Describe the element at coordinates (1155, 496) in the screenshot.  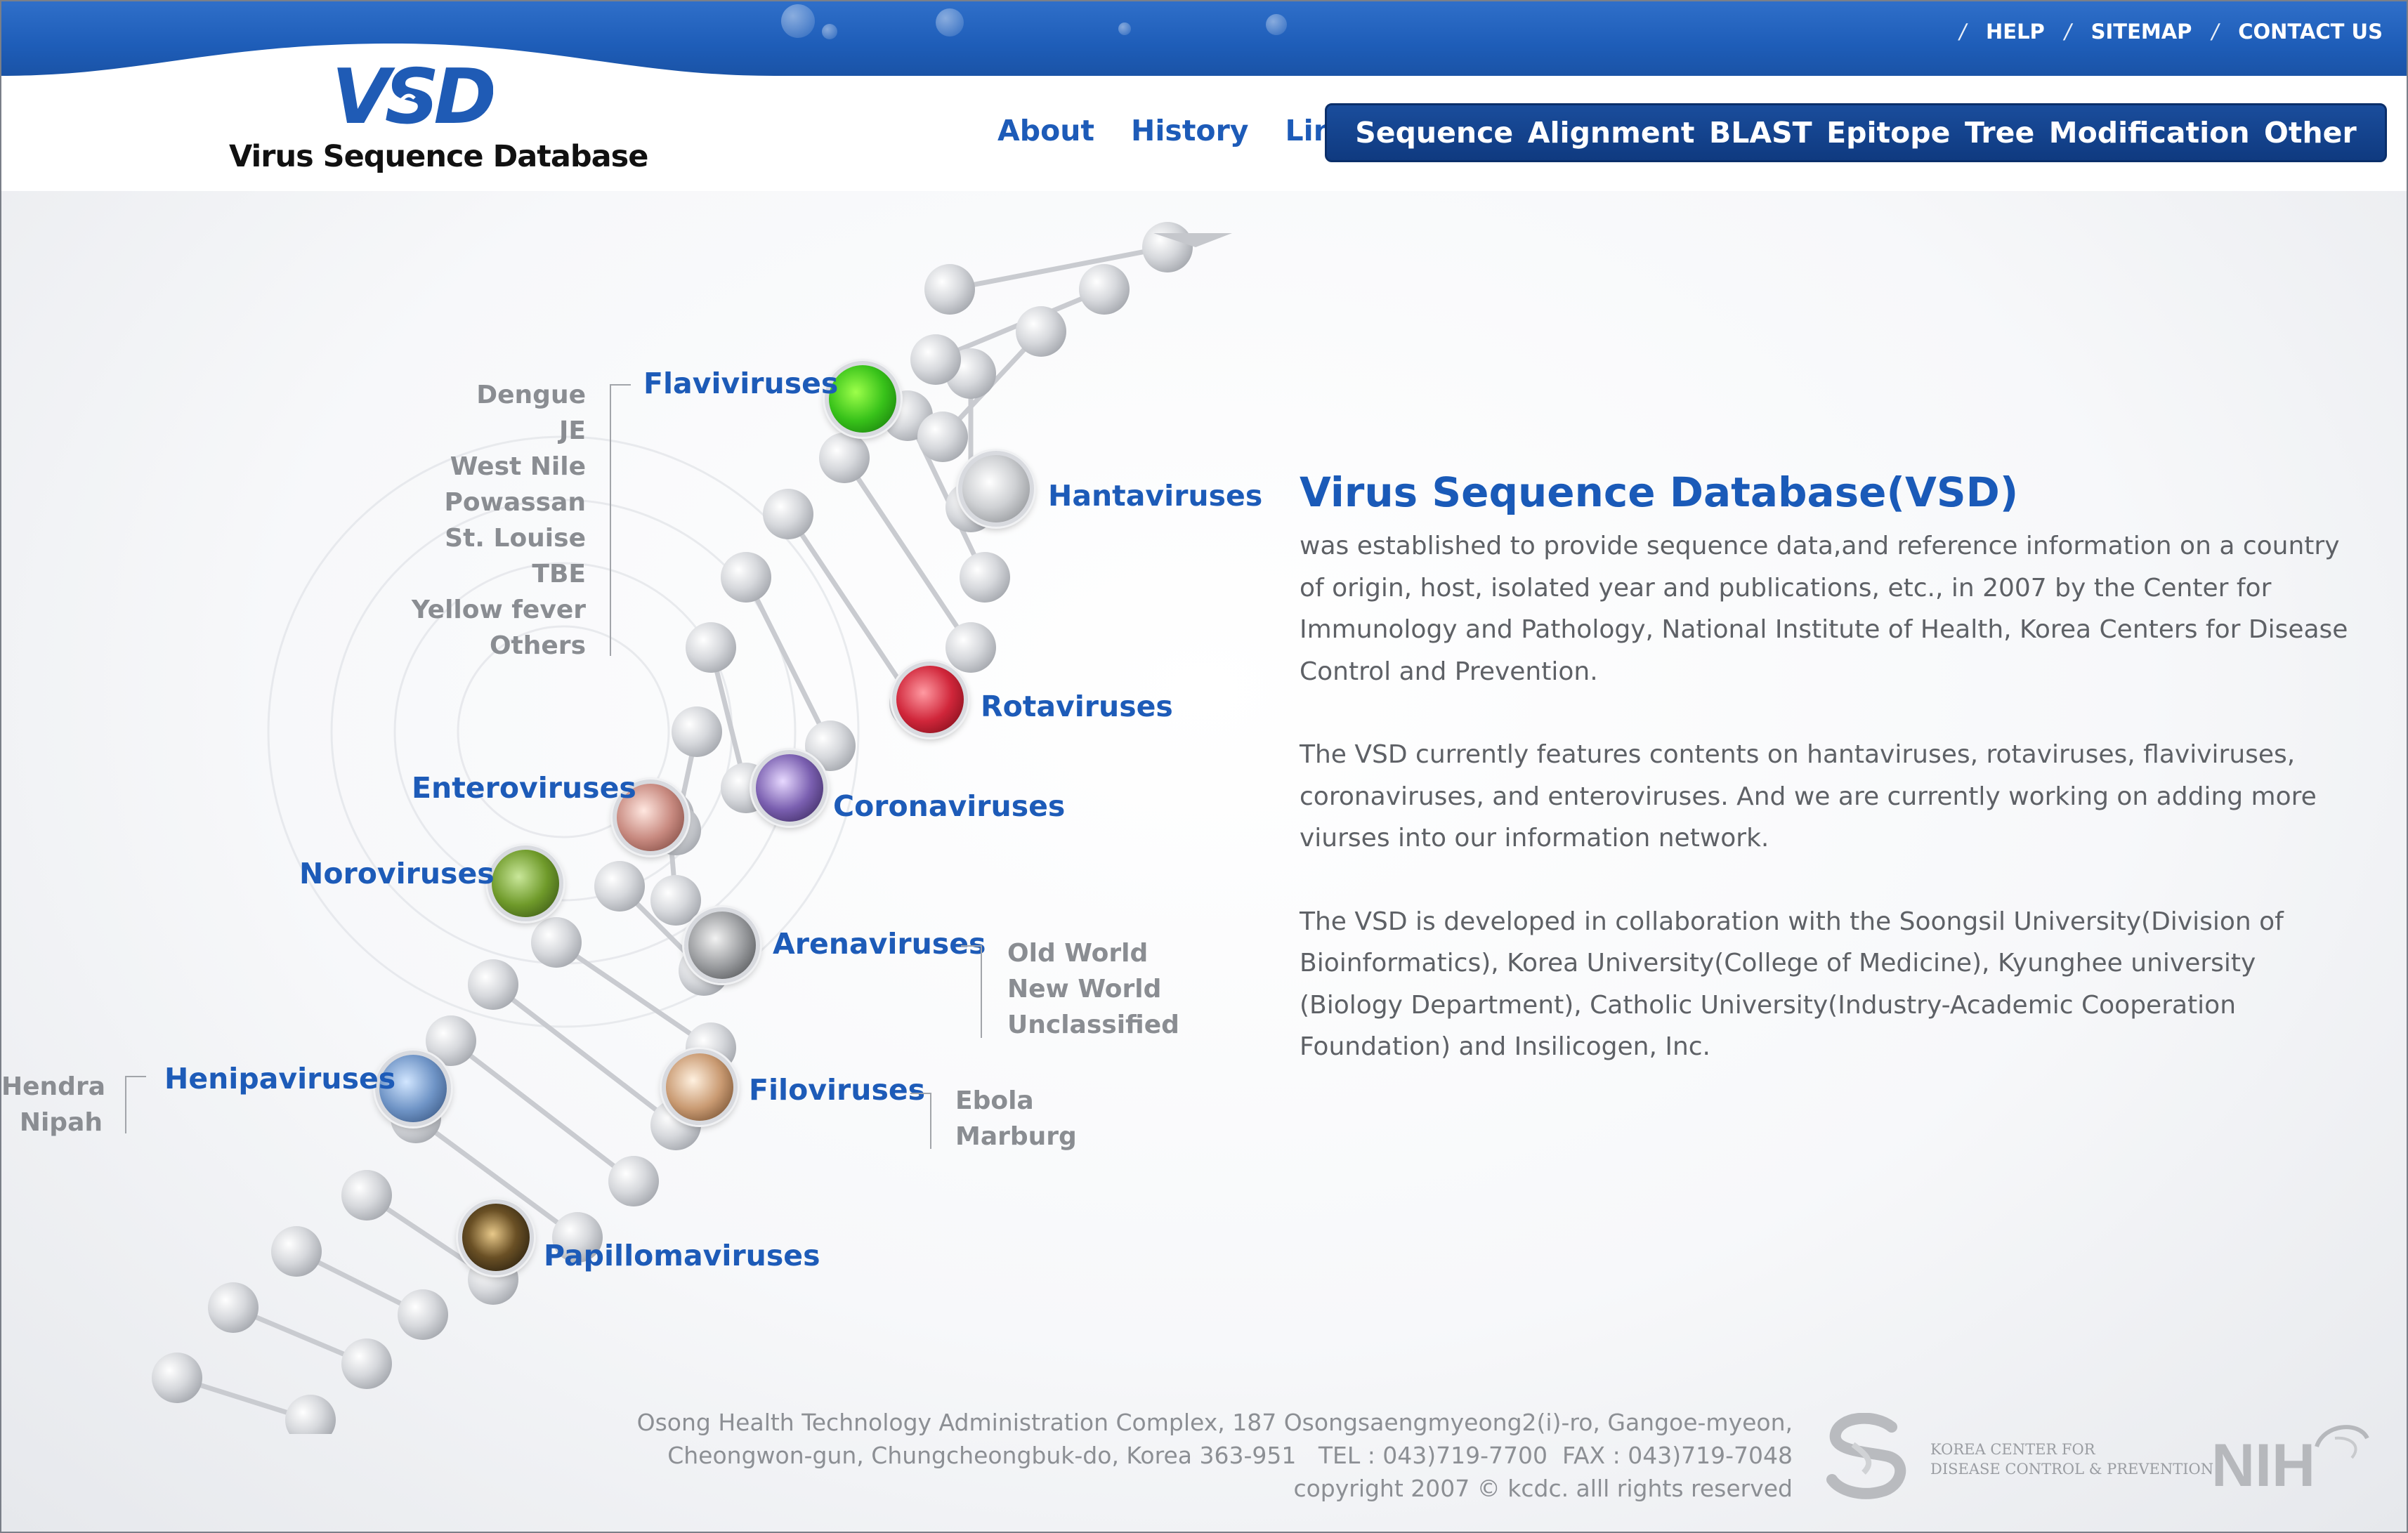
I see `hantaviruses-link: Hantaviruses` at that location.